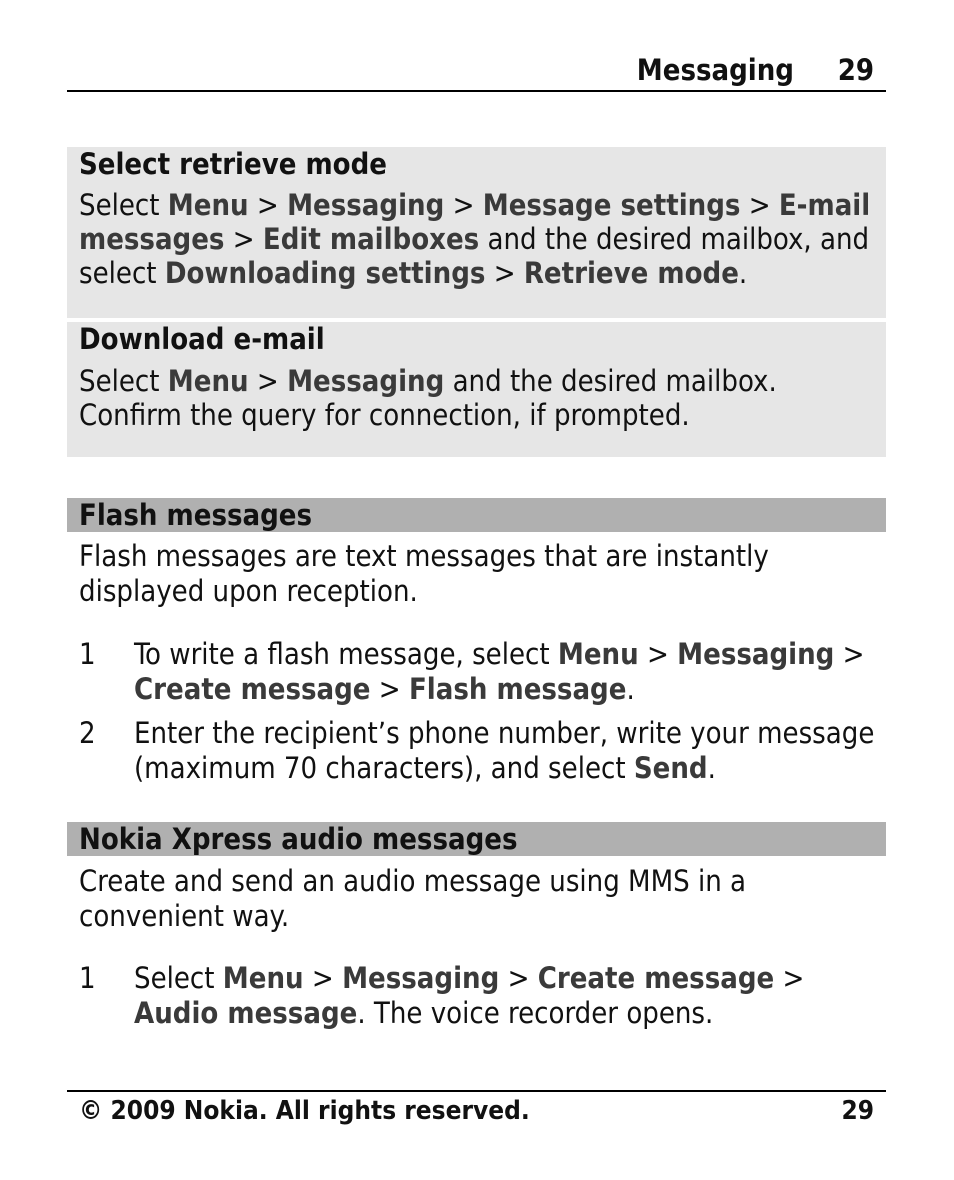  Describe the element at coordinates (202, 339) in the screenshot. I see `tip-title: Download e-mail` at that location.